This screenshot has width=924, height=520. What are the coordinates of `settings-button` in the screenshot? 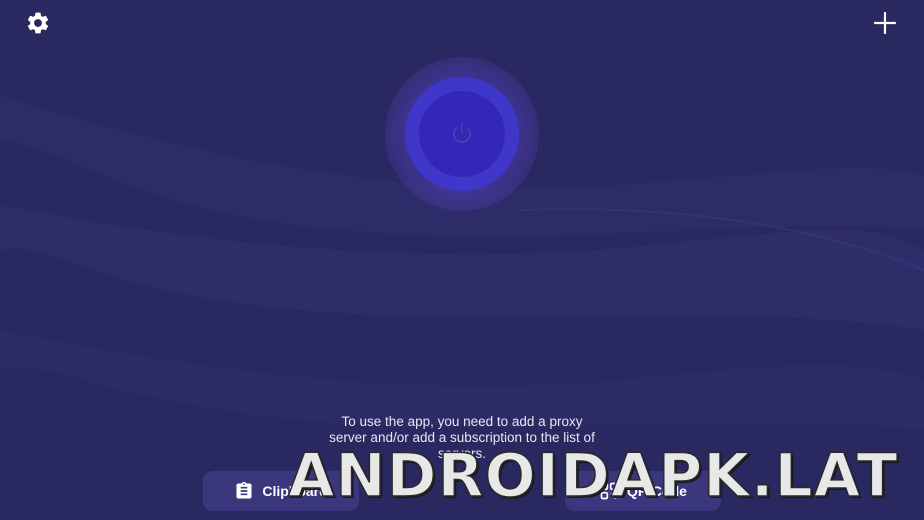 It's located at (38, 23).